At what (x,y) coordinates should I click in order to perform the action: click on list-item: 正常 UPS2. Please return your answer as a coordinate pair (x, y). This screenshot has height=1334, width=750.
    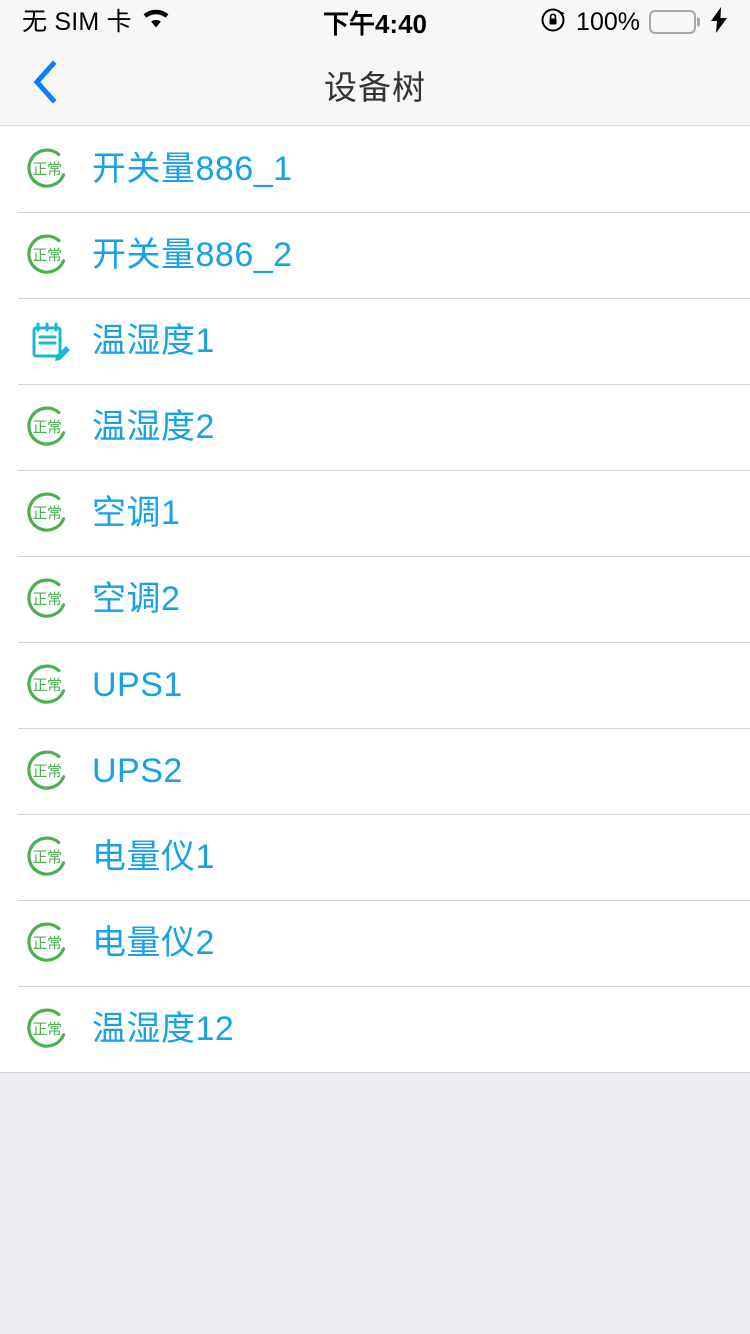
    Looking at the image, I should click on (375, 771).